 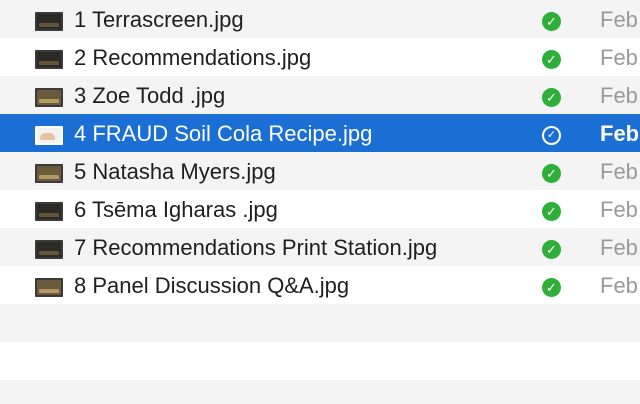 What do you see at coordinates (256, 247) in the screenshot?
I see `file-name: 7 Recommendations Print Station.jpg` at bounding box center [256, 247].